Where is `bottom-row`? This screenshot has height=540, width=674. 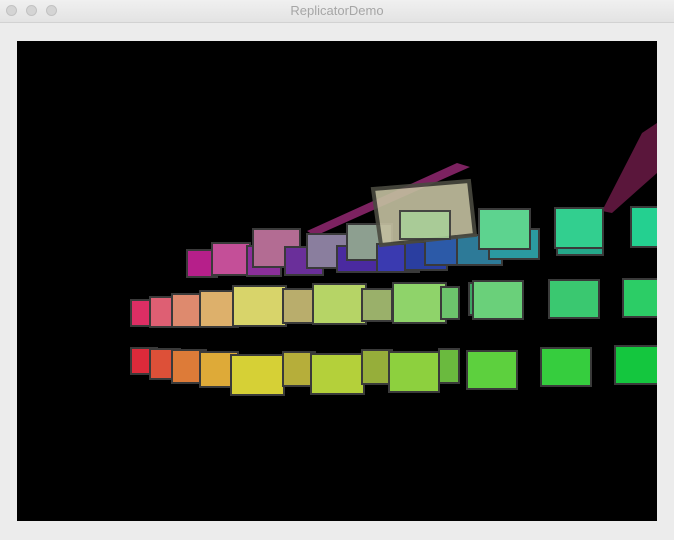
bottom-row is located at coordinates (393, 370).